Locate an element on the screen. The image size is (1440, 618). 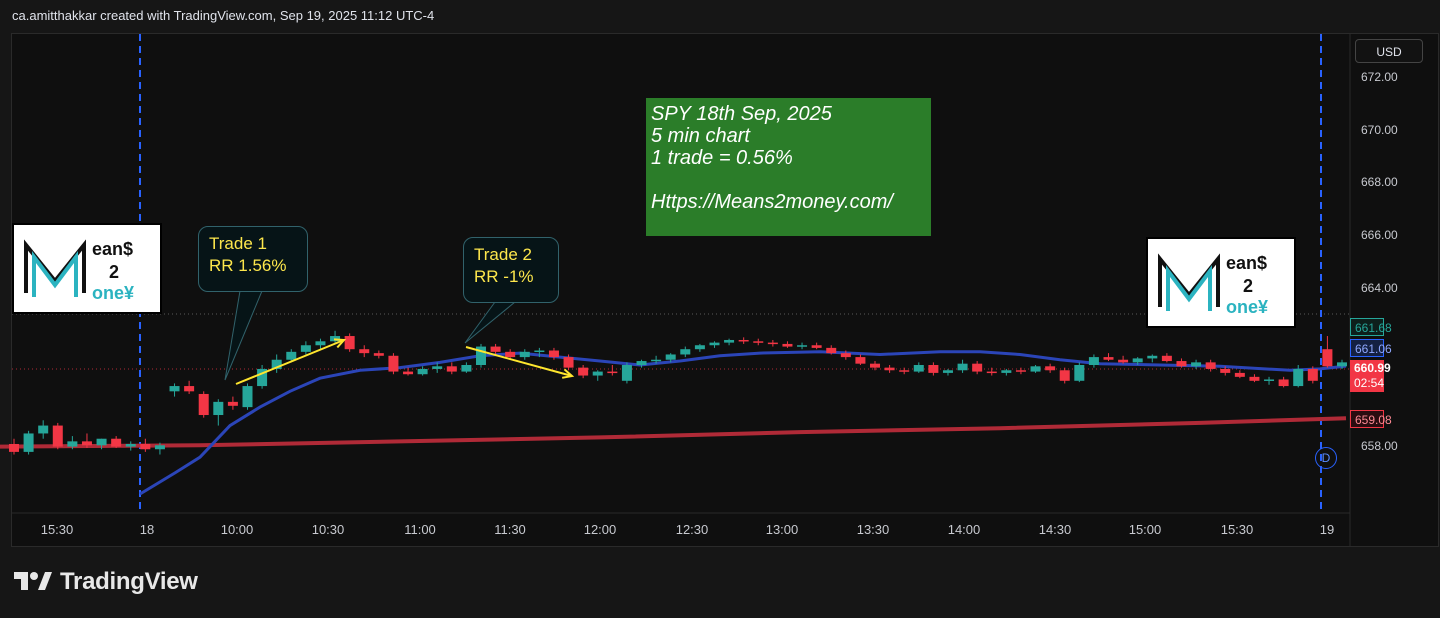
x-tick-label: 14:30 is located at coordinates (1055, 529).